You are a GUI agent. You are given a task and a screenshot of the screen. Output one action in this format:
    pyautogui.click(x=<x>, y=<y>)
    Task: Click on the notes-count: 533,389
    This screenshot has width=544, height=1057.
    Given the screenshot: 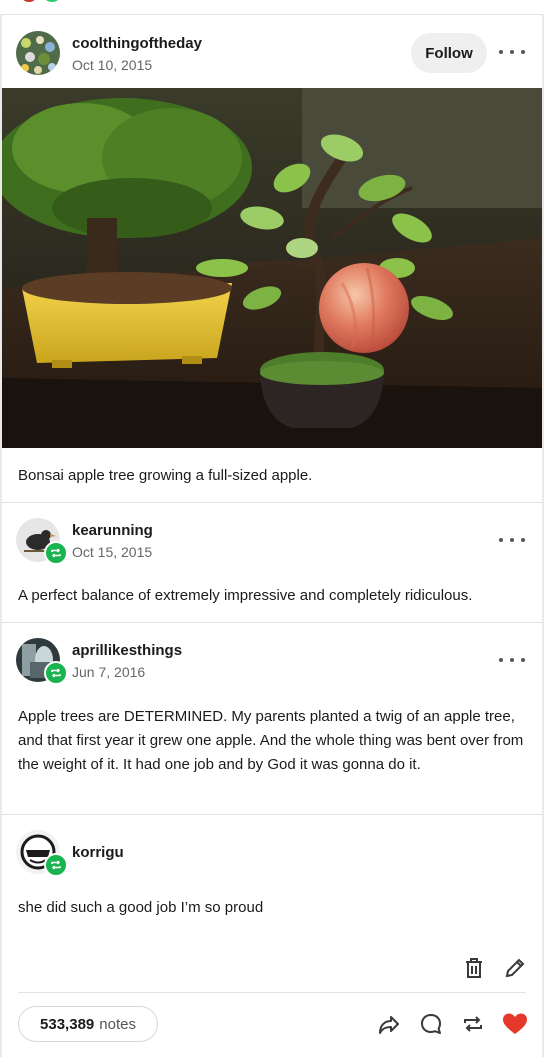 What is the action you would take?
    pyautogui.click(x=67, y=1024)
    